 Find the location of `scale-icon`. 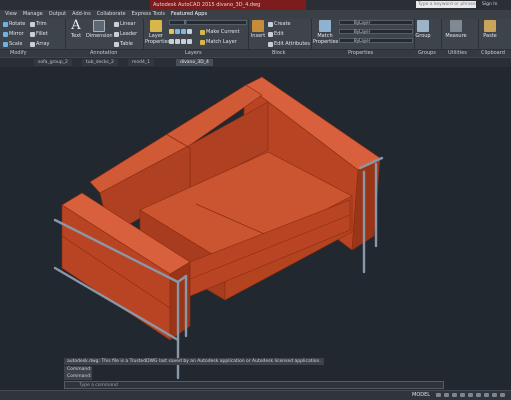

scale-icon is located at coordinates (5, 44).